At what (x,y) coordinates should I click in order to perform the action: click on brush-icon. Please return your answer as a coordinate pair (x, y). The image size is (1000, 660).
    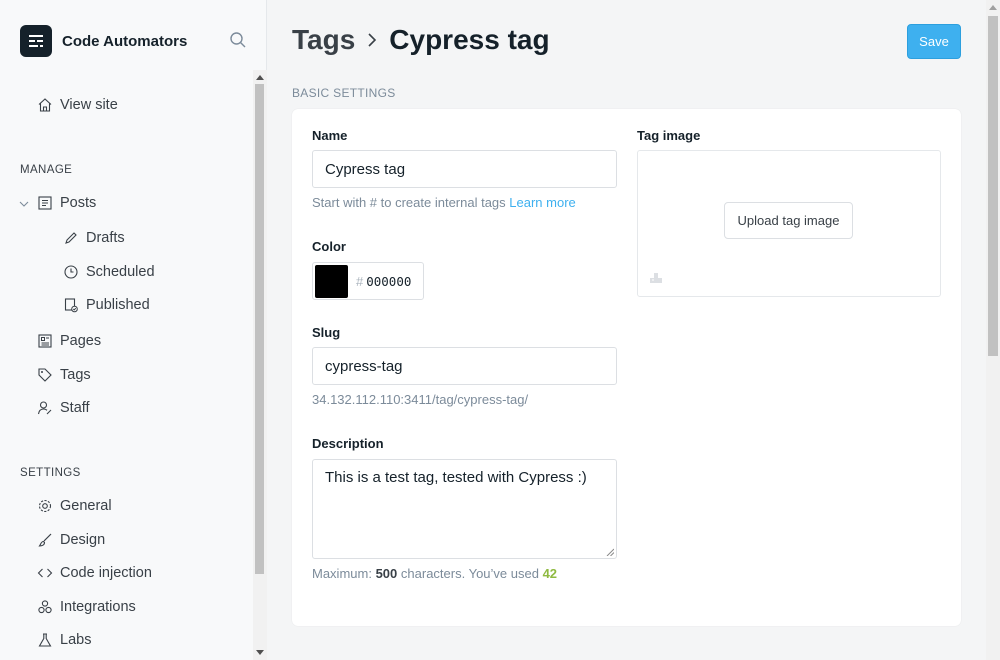
    Looking at the image, I should click on (45, 540).